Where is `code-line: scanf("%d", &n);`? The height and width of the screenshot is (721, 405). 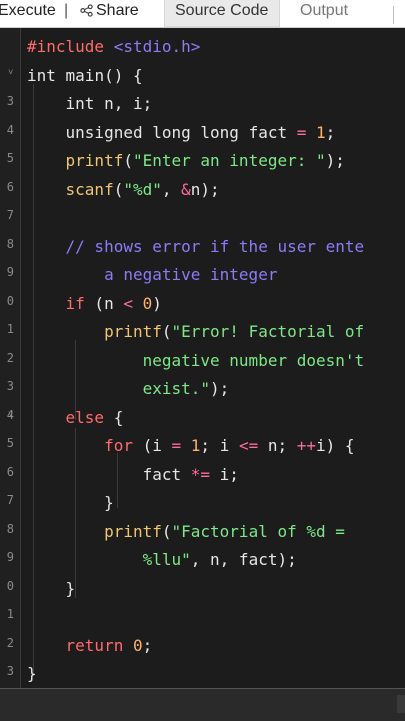 code-line: scanf("%d", &n); is located at coordinates (123, 190).